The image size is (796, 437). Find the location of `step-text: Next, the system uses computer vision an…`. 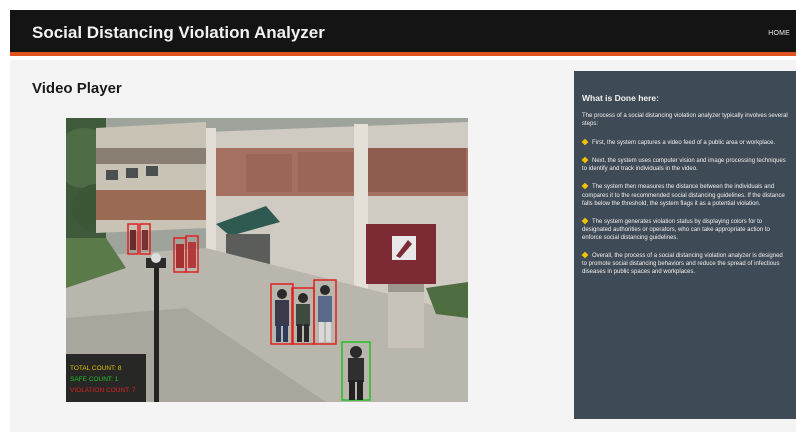

step-text: Next, the system uses computer vision an… is located at coordinates (684, 165).